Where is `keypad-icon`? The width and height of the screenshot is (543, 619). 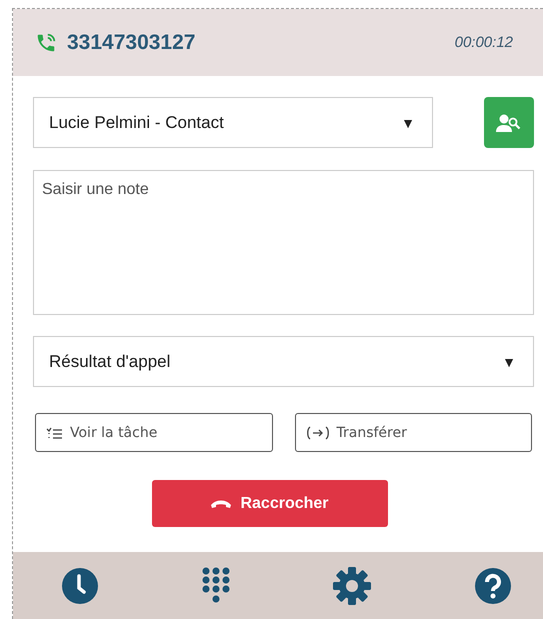
keypad-icon is located at coordinates (215, 585).